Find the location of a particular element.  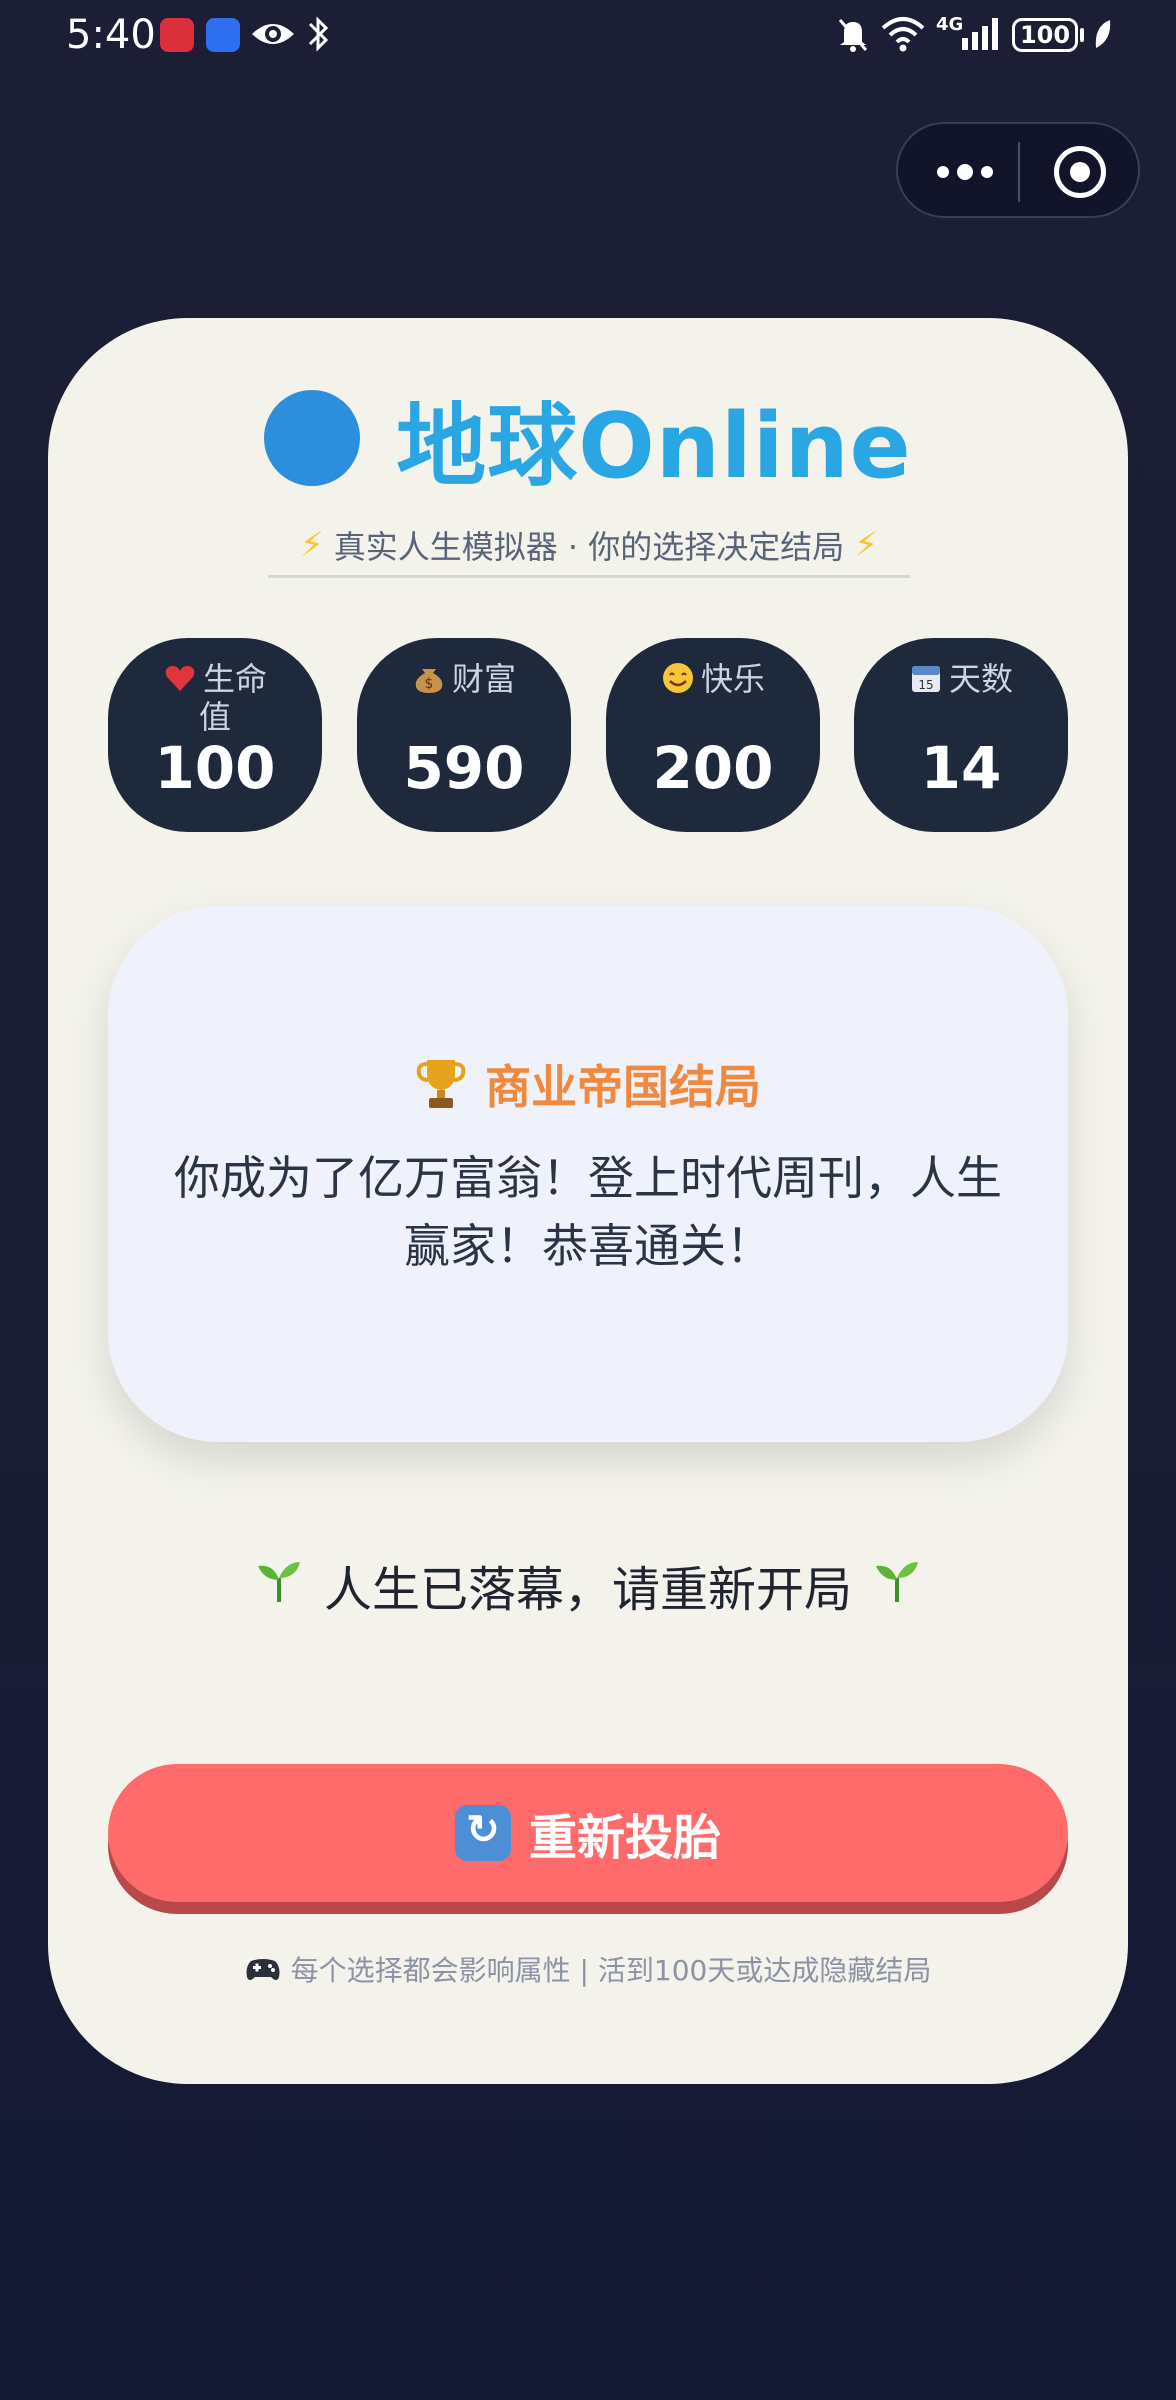

stat-label: 生命值 is located at coordinates (232, 698).